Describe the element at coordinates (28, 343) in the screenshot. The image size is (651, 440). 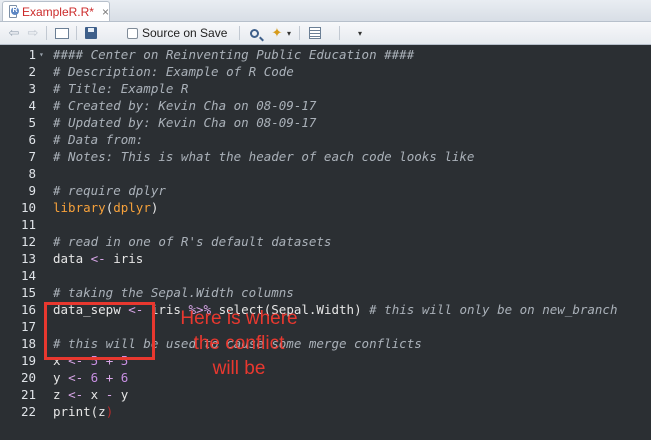
I see `line-number: 18` at that location.